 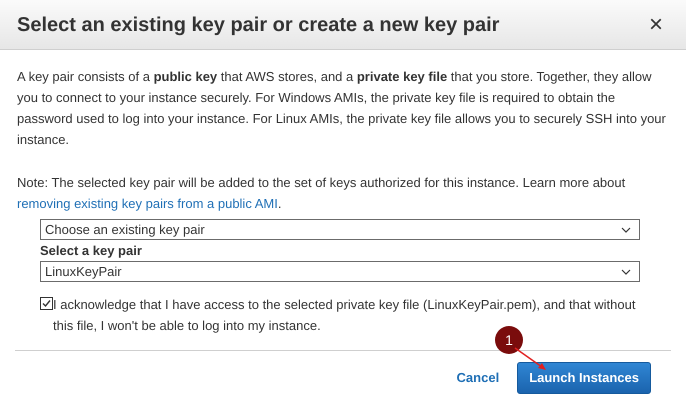 What do you see at coordinates (509, 340) in the screenshot?
I see `step-marker: 1` at bounding box center [509, 340].